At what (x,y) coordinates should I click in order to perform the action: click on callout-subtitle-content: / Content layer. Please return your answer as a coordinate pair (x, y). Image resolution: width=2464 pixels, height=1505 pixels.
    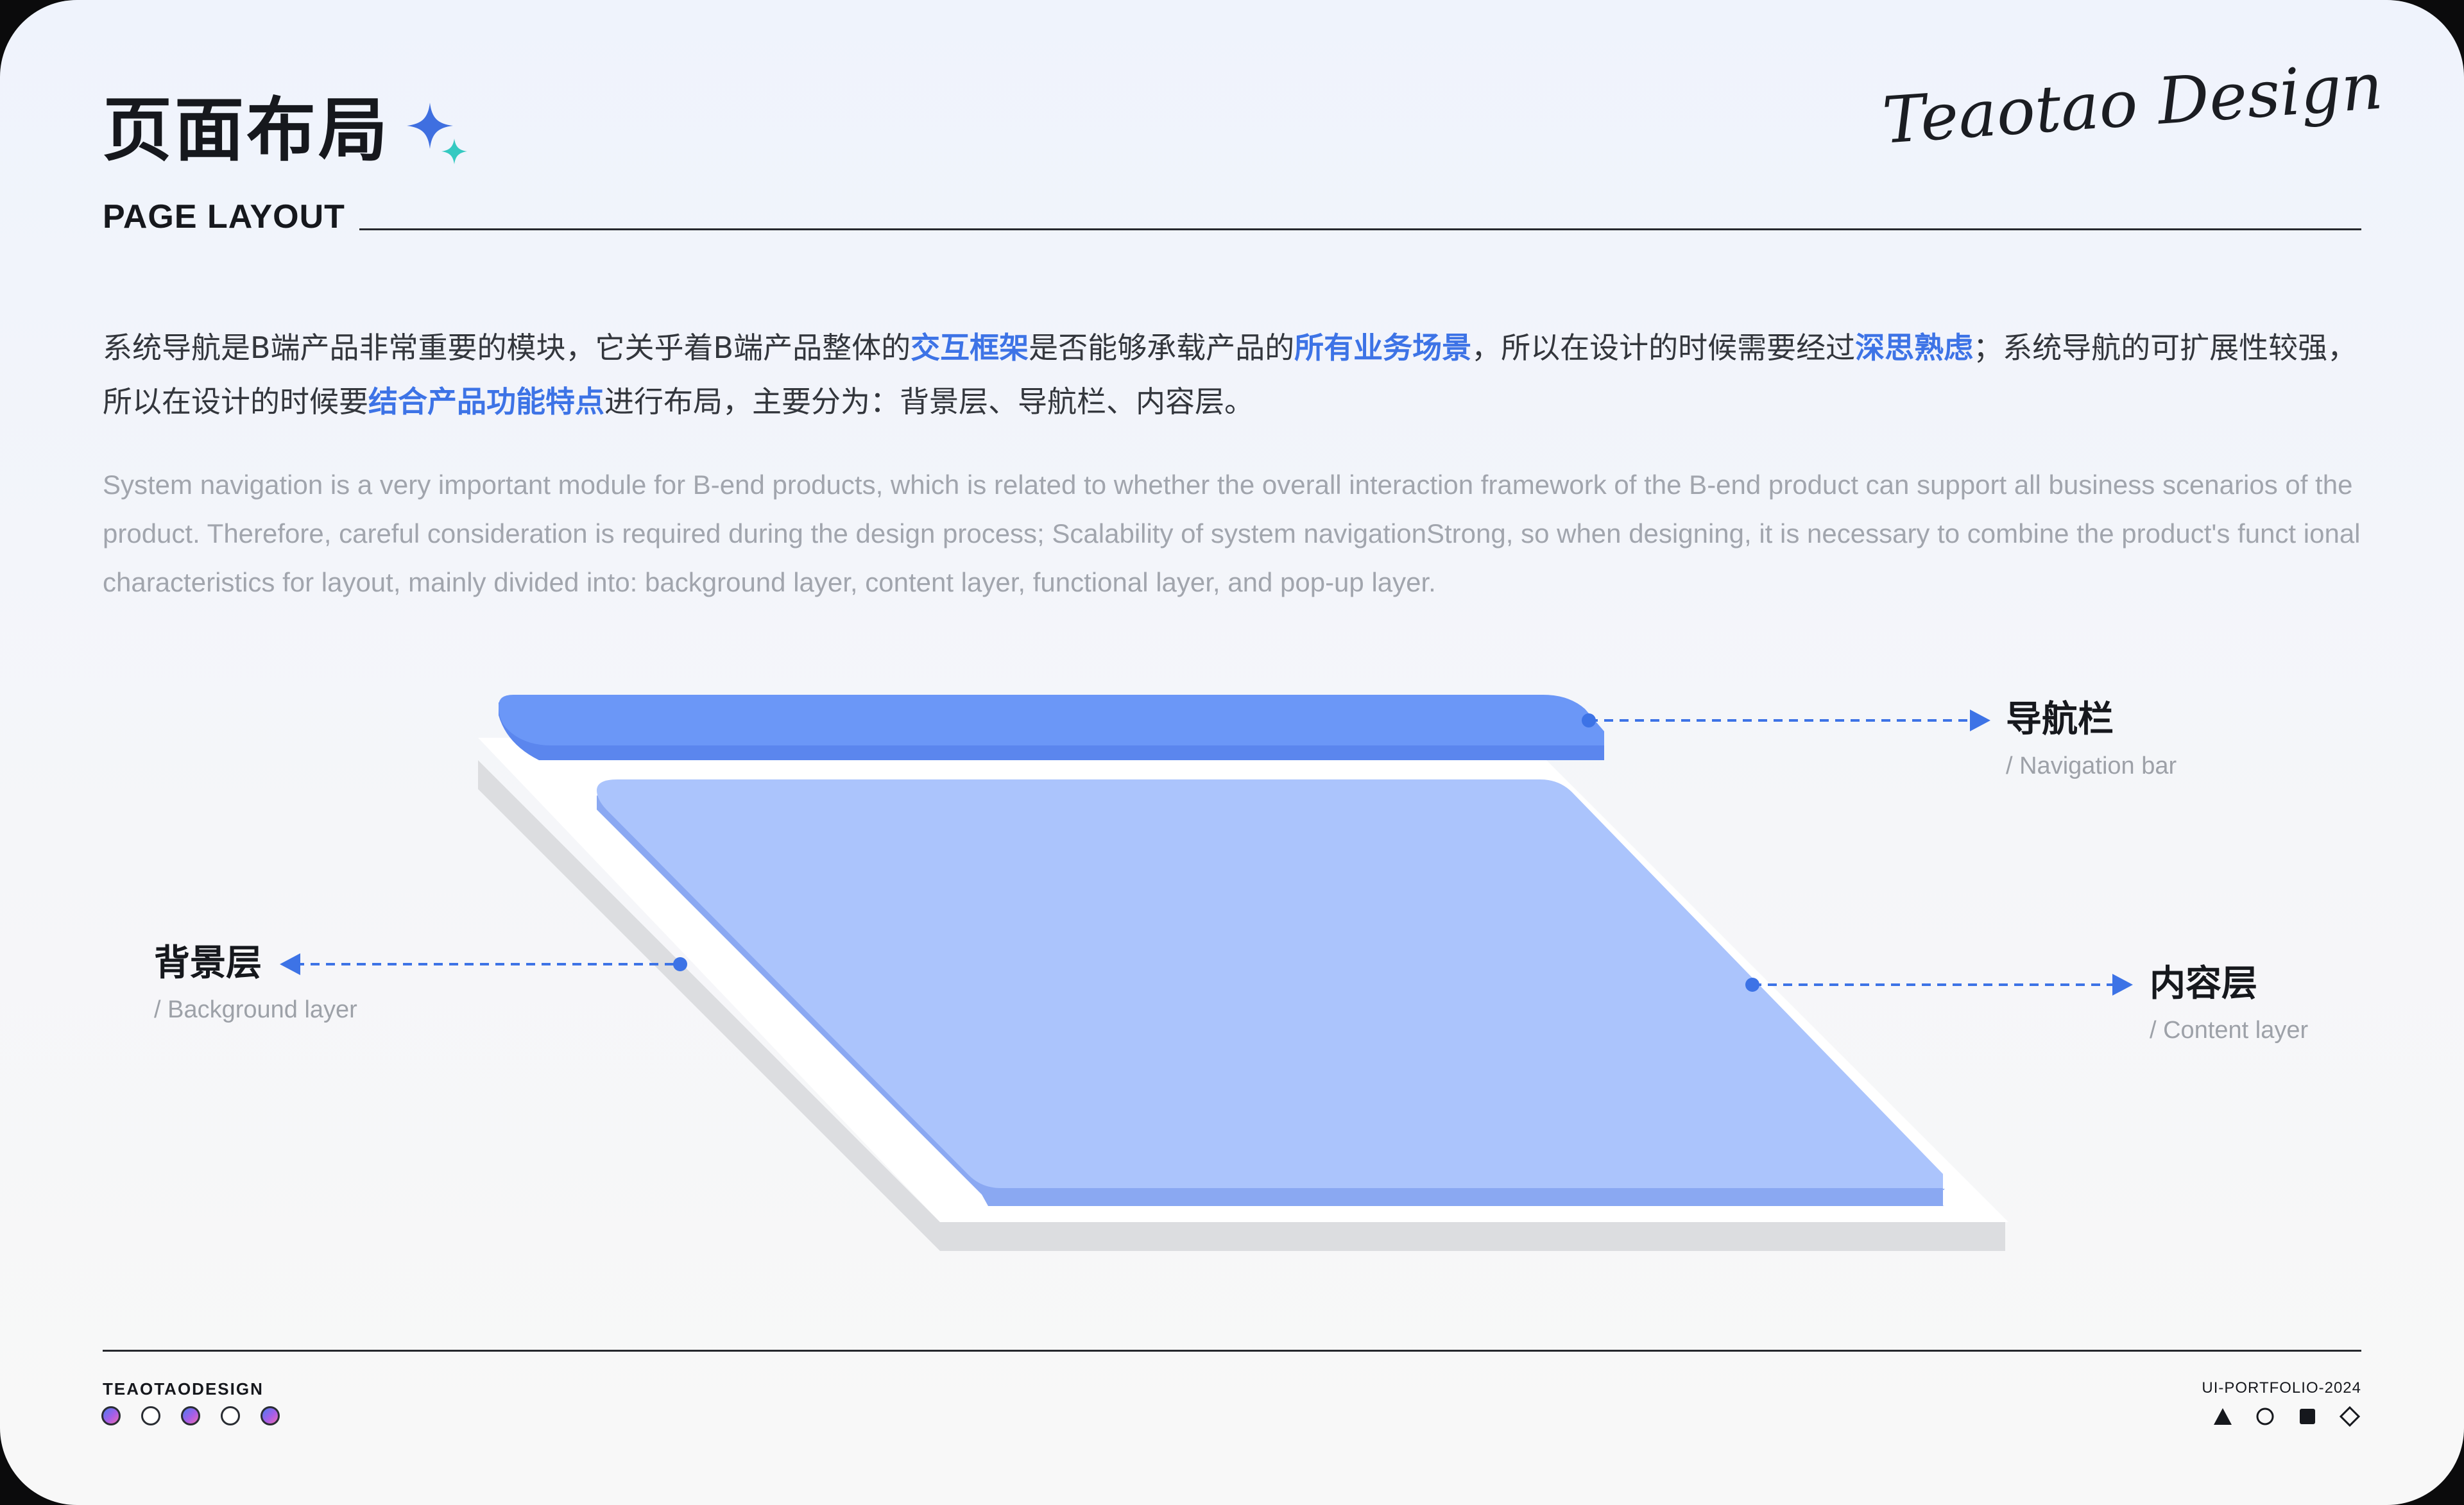
    Looking at the image, I should click on (2229, 1030).